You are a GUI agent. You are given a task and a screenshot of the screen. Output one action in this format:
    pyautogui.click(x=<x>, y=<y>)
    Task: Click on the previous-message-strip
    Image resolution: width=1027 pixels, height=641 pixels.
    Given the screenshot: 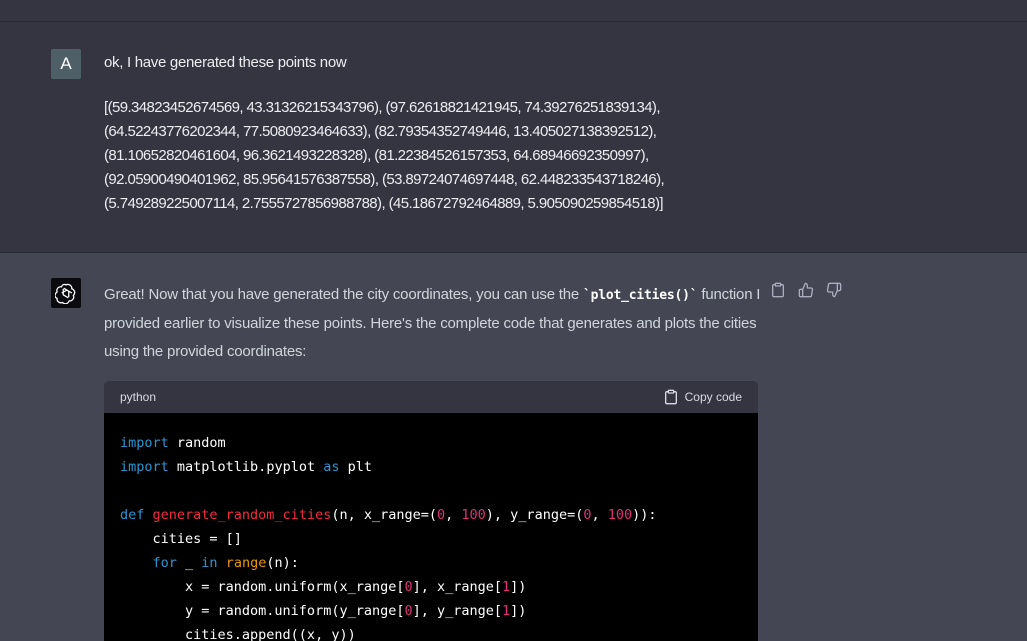 What is the action you would take?
    pyautogui.click(x=513, y=11)
    